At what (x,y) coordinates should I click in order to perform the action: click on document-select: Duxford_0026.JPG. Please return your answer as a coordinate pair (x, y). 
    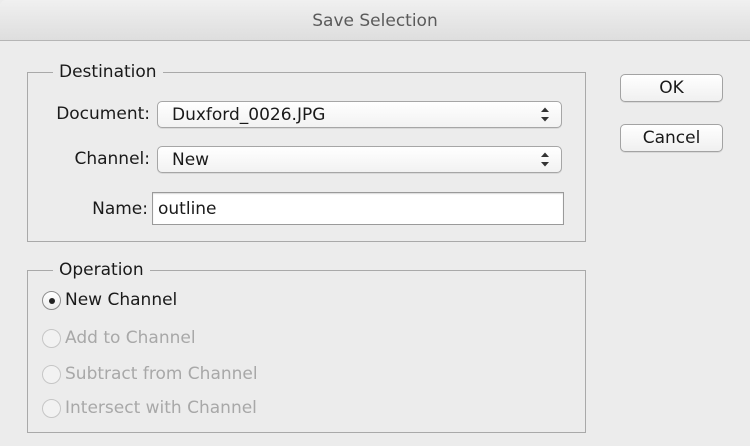
    Looking at the image, I should click on (359, 114).